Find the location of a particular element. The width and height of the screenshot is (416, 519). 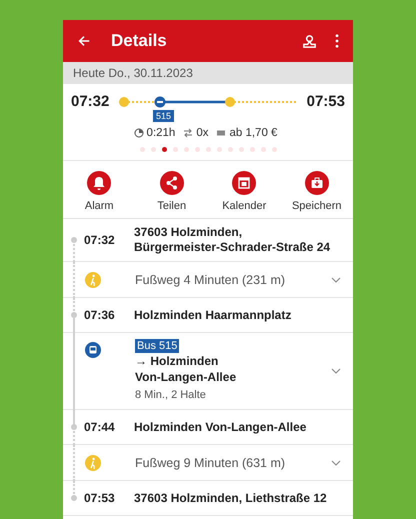

bell-icon is located at coordinates (99, 183).